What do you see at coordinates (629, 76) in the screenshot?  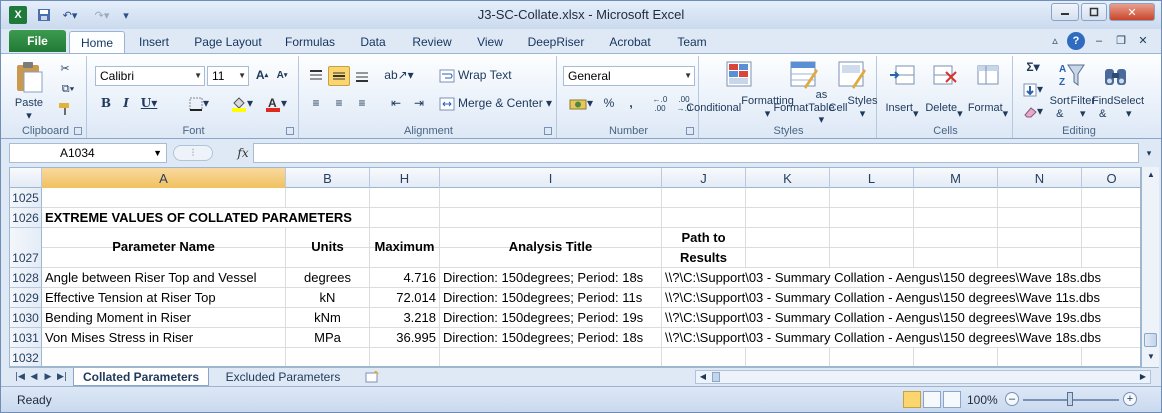 I see `number-format-combo: General ▼` at bounding box center [629, 76].